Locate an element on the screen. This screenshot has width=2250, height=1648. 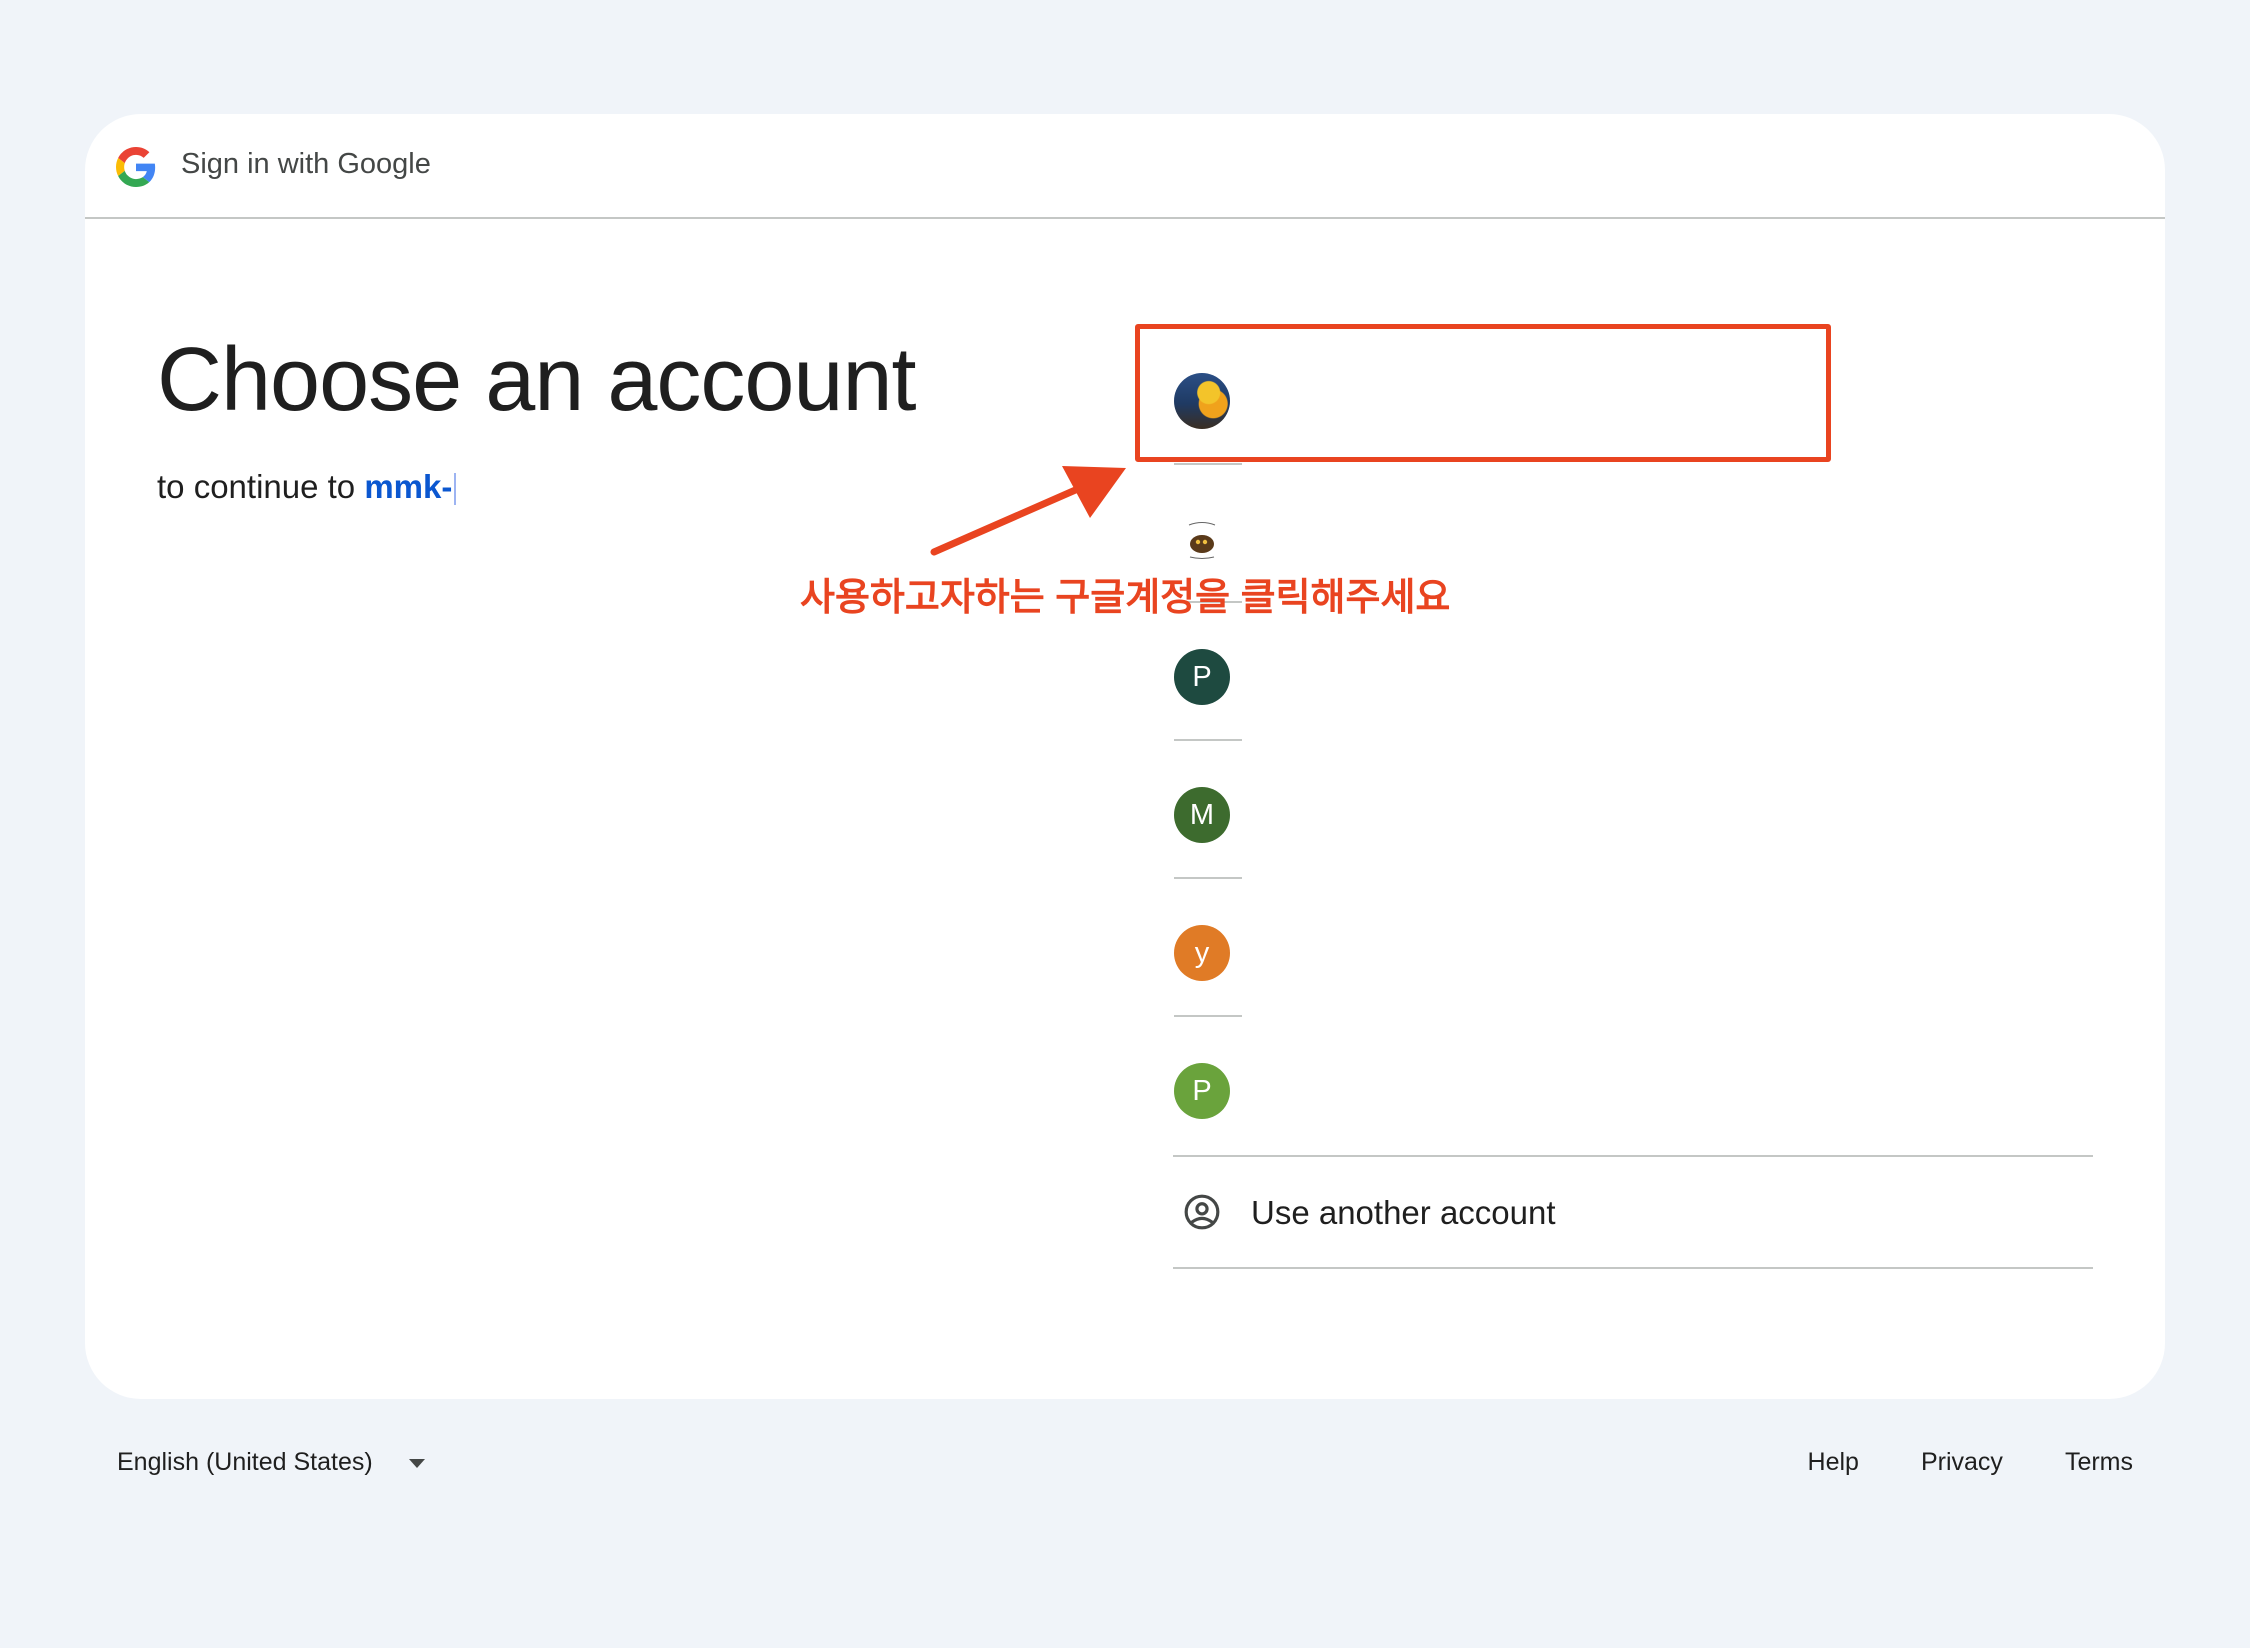
footer-links: Help Privacy Terms is located at coordinates (1939, 1462).